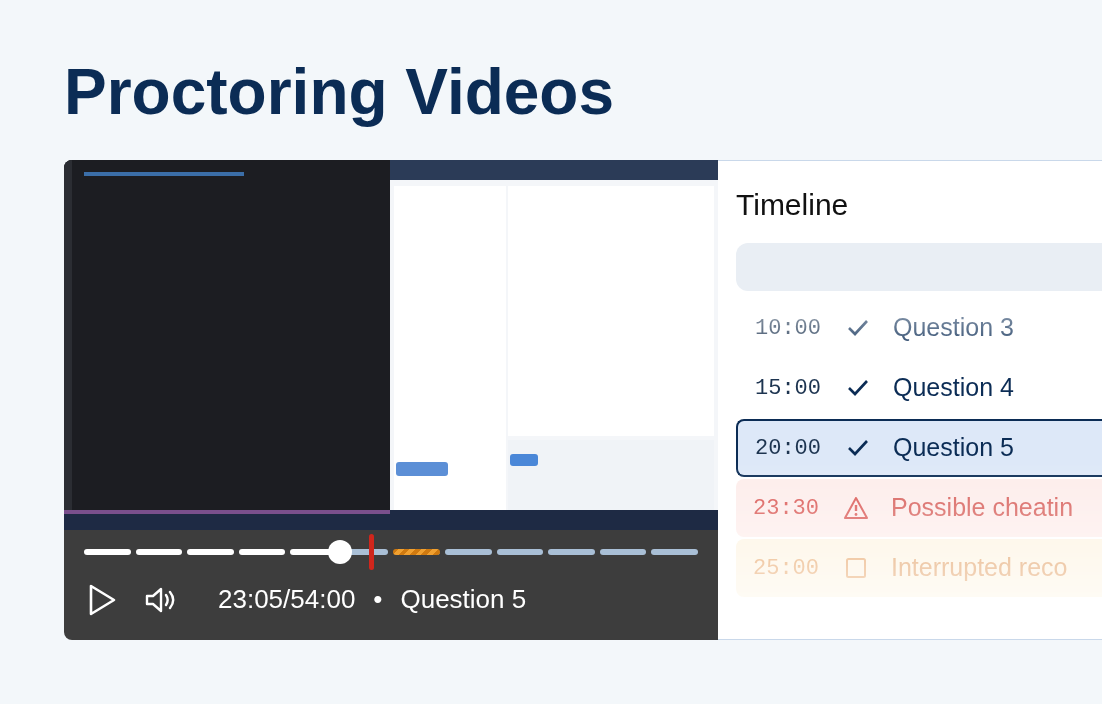 This screenshot has width=1102, height=704. I want to click on timeline-item: 10:00 Question 3, so click(919, 328).